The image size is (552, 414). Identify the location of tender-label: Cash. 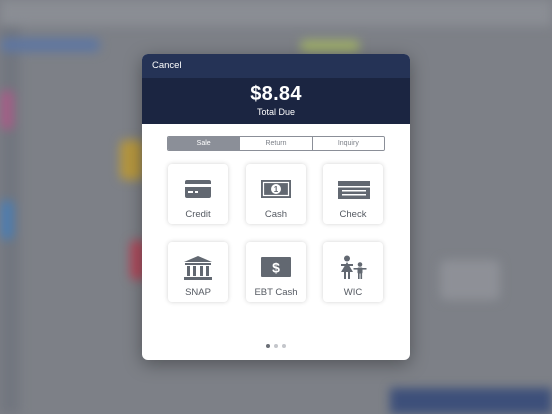
(276, 214).